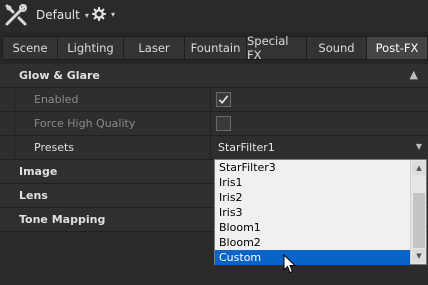 This screenshot has width=428, height=285. What do you see at coordinates (214, 76) in the screenshot?
I see `section-glow-glare: Glow & Glare ▲` at bounding box center [214, 76].